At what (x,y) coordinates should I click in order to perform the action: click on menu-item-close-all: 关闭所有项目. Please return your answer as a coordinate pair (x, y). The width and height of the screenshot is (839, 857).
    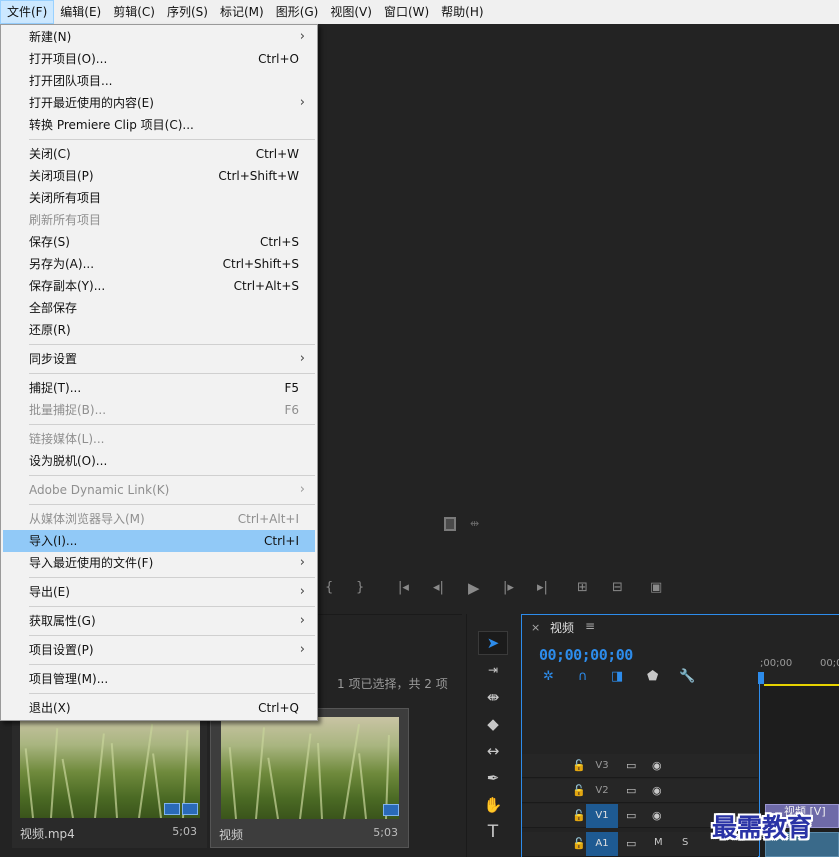
    Looking at the image, I should click on (159, 198).